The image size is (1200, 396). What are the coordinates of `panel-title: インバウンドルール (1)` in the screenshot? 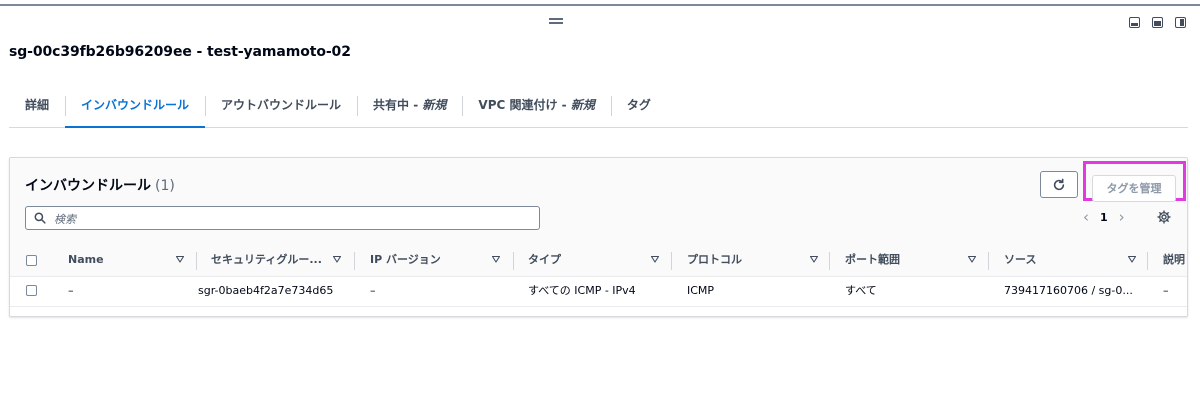 It's located at (100, 185).